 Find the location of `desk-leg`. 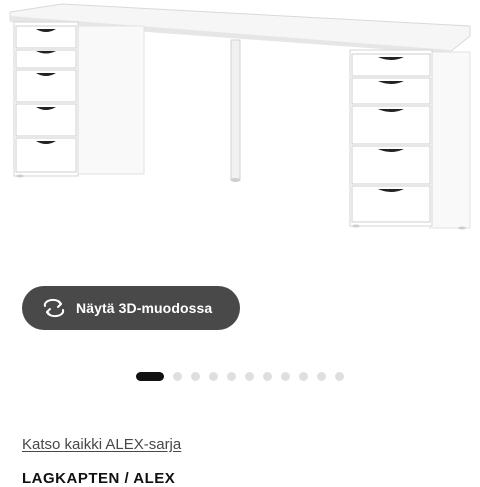

desk-leg is located at coordinates (235, 110).